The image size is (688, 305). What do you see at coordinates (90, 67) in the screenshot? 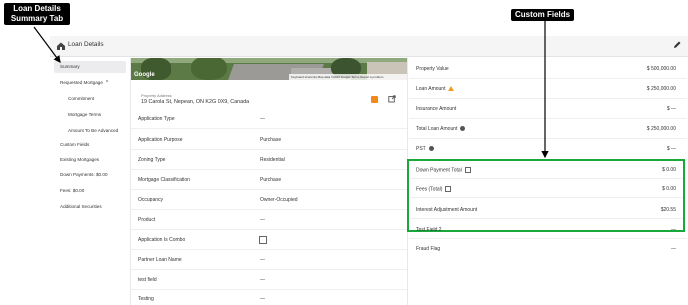
I see `sidebar-item-summary: Summary` at bounding box center [90, 67].